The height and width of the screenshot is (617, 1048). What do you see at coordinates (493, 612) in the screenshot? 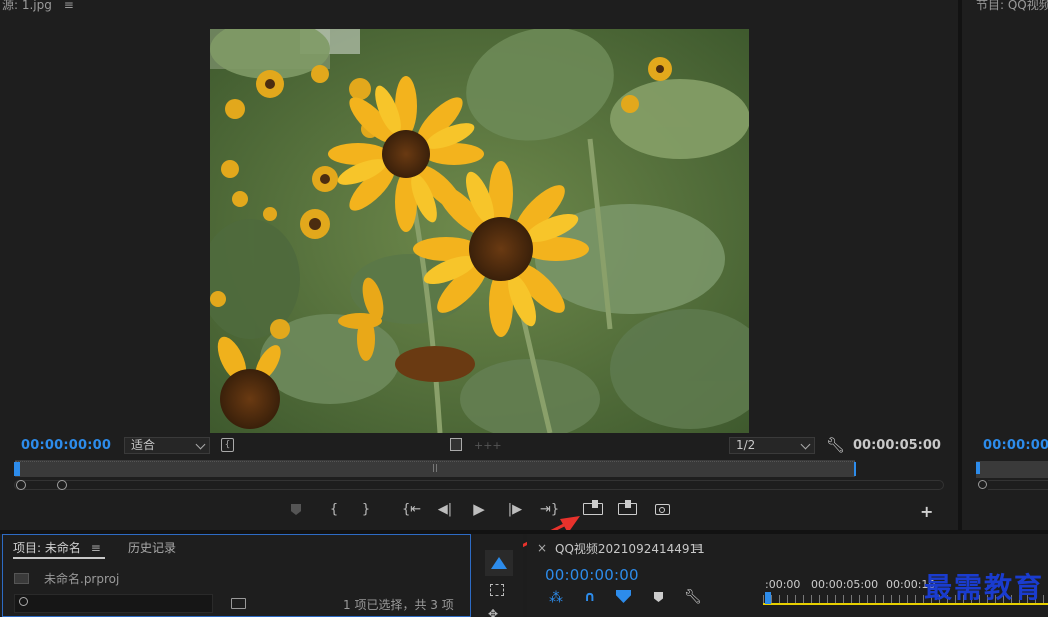
I see `ripple-edit-tool-icon: ✥` at bounding box center [493, 612].